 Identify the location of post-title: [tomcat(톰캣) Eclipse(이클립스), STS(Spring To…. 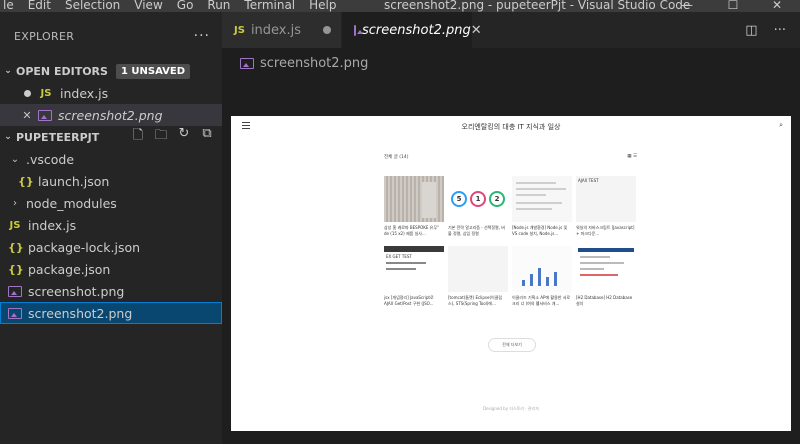
(475, 300).